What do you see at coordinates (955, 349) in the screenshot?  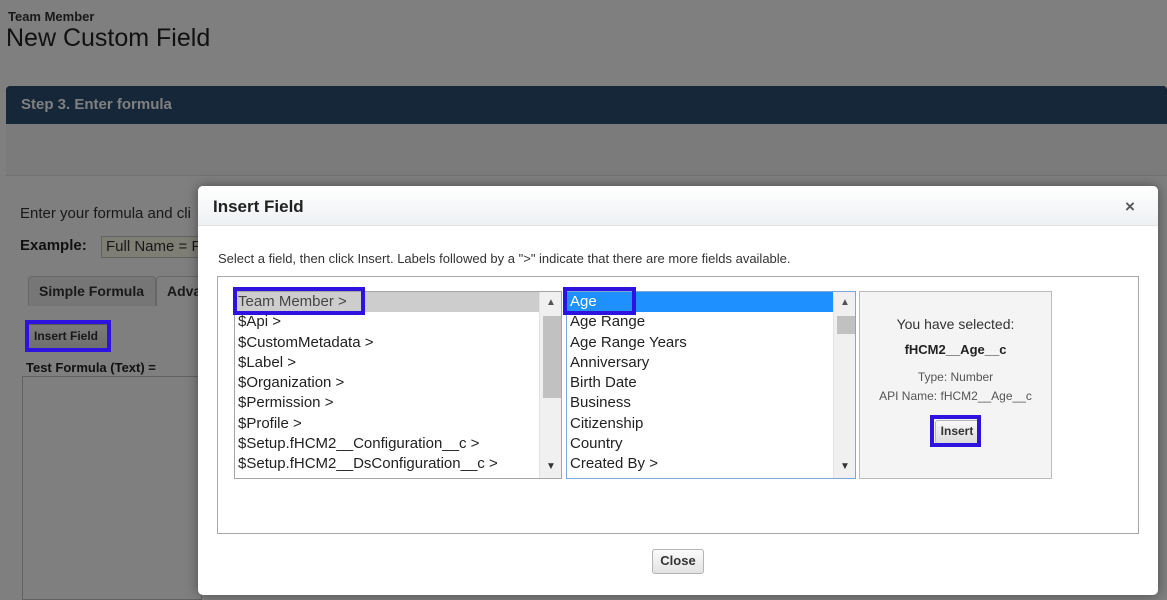 I see `selected-field-name: fHCM2__Age__c` at bounding box center [955, 349].